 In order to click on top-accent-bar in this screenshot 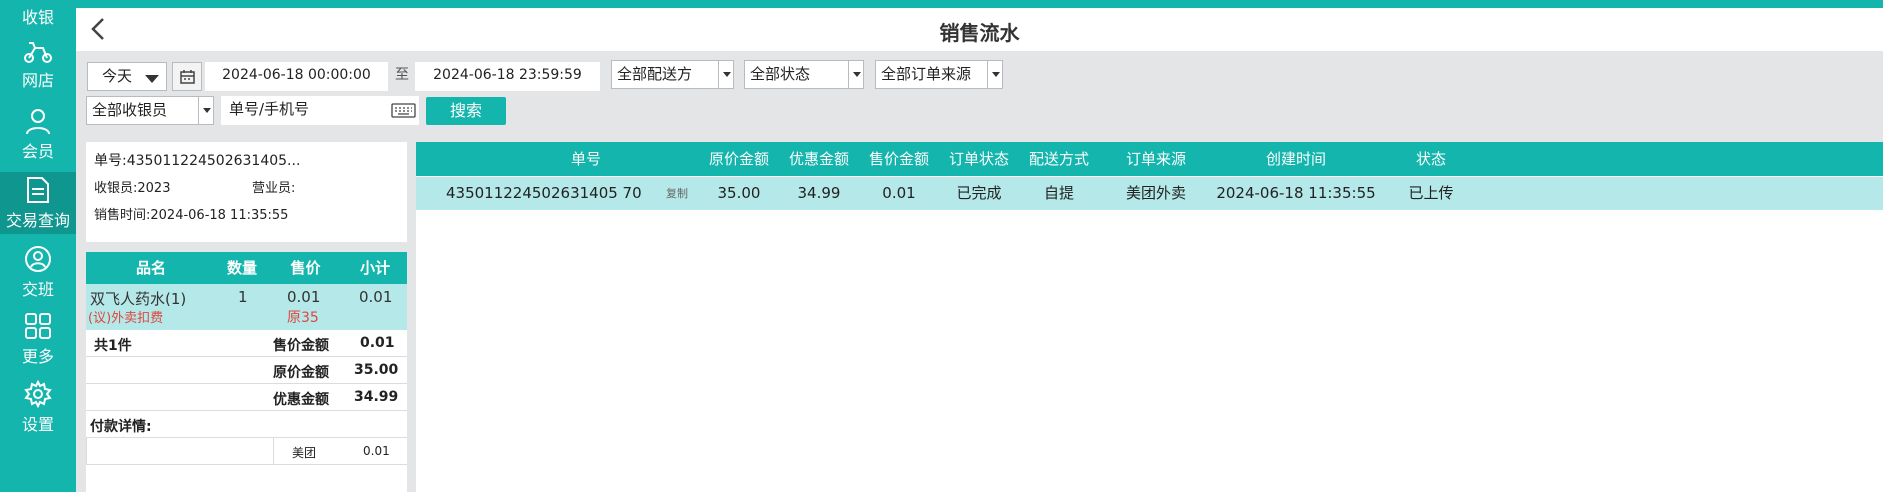, I will do `click(979, 4)`.